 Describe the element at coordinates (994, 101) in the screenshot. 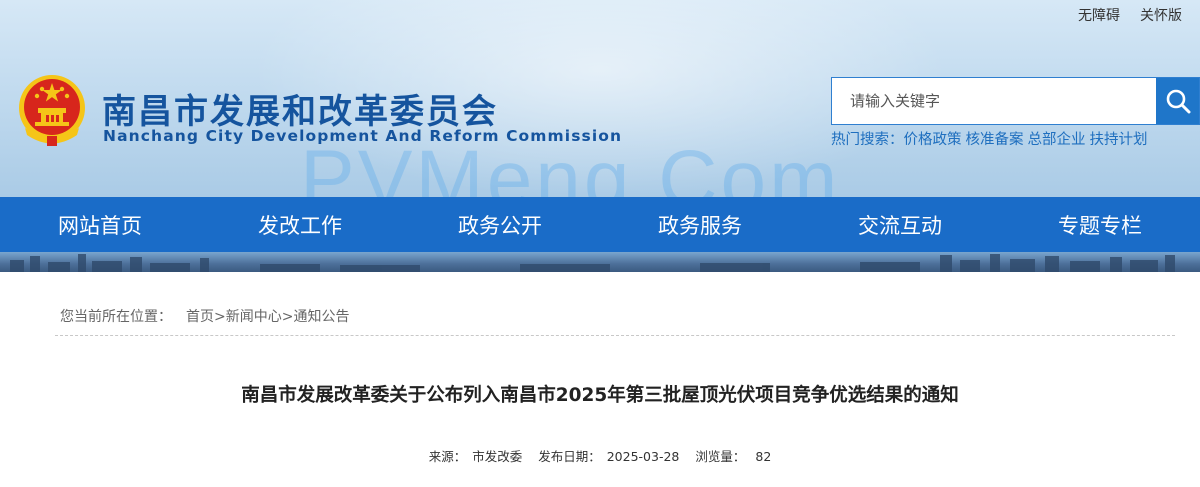

I see `search-input` at that location.